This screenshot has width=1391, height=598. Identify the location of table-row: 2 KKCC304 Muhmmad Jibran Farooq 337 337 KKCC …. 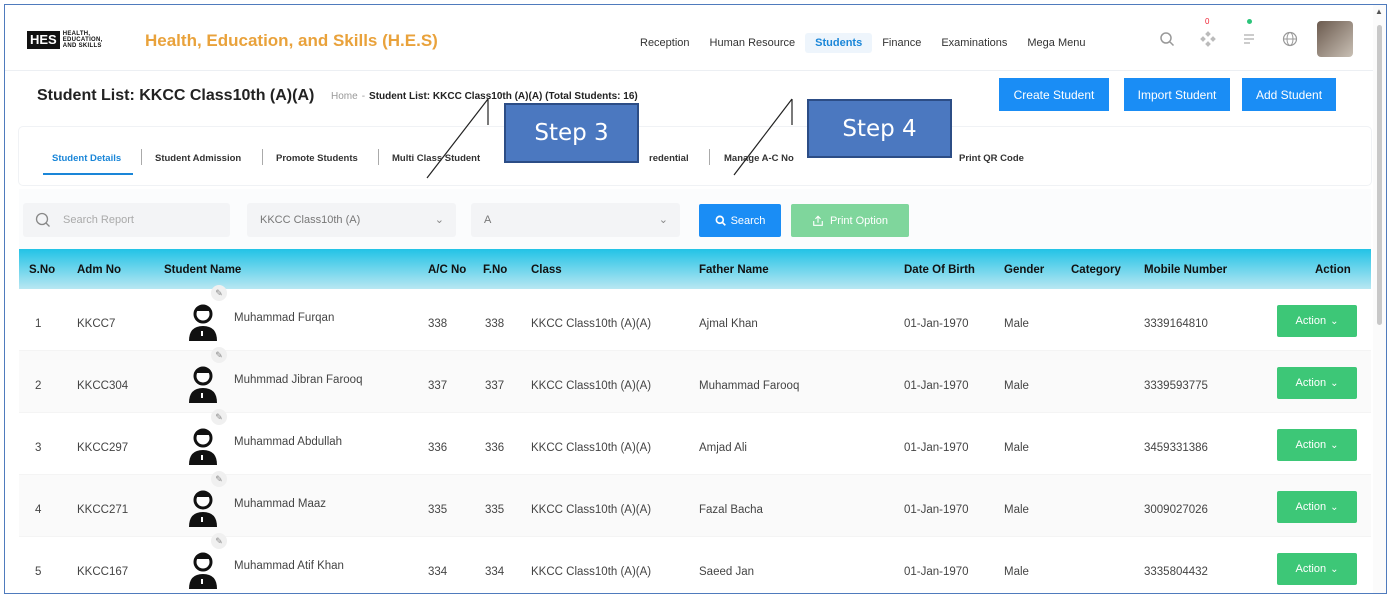
(695, 380).